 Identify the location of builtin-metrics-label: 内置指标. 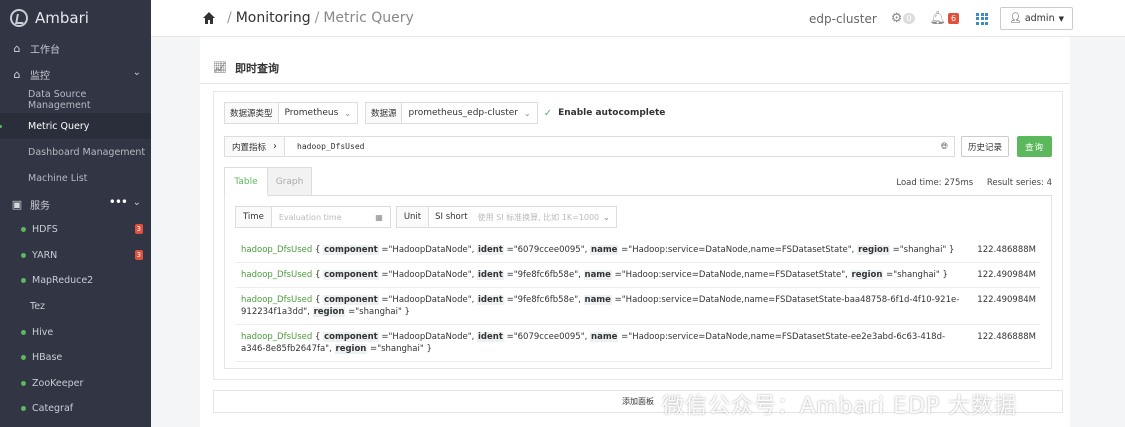
(249, 147).